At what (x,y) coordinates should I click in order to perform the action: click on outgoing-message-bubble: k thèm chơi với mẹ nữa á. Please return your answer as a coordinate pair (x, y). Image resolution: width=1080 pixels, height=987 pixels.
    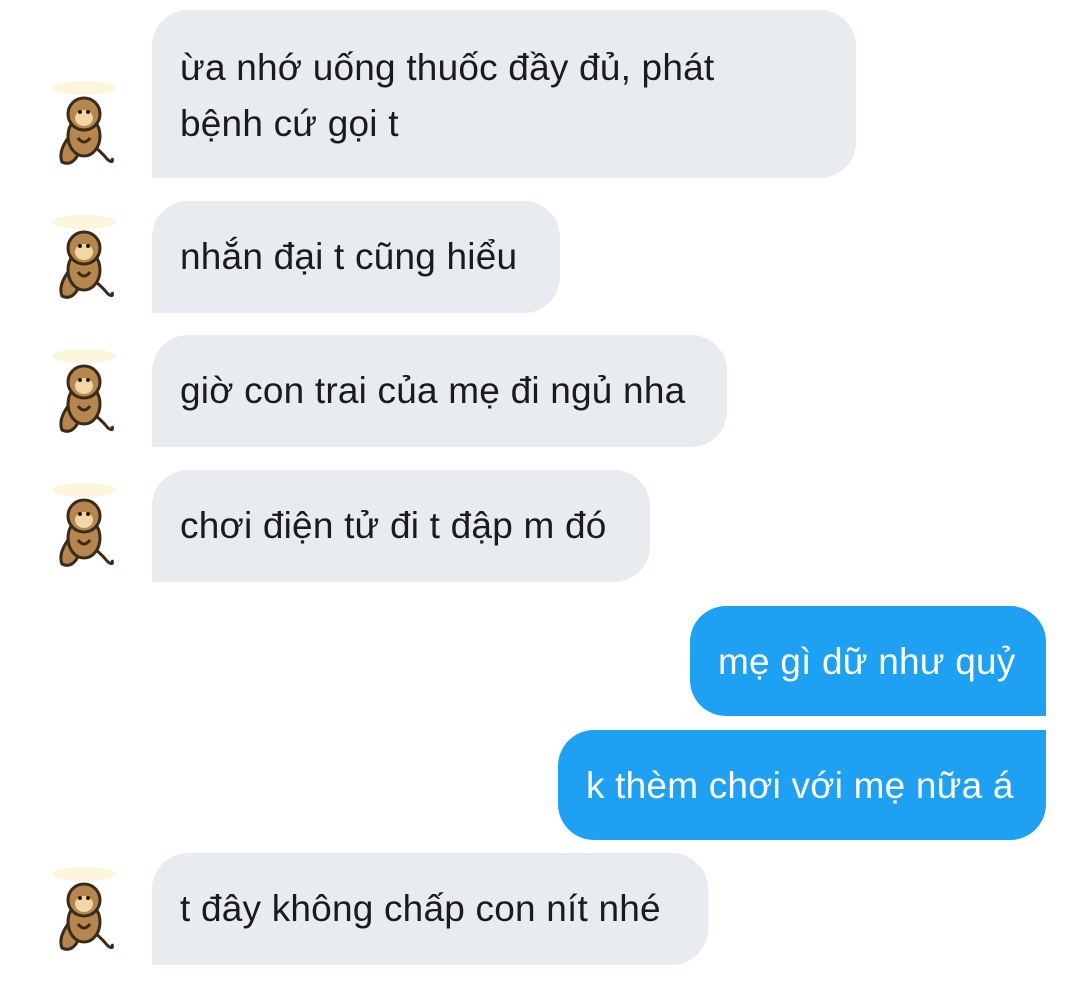
    Looking at the image, I should click on (802, 785).